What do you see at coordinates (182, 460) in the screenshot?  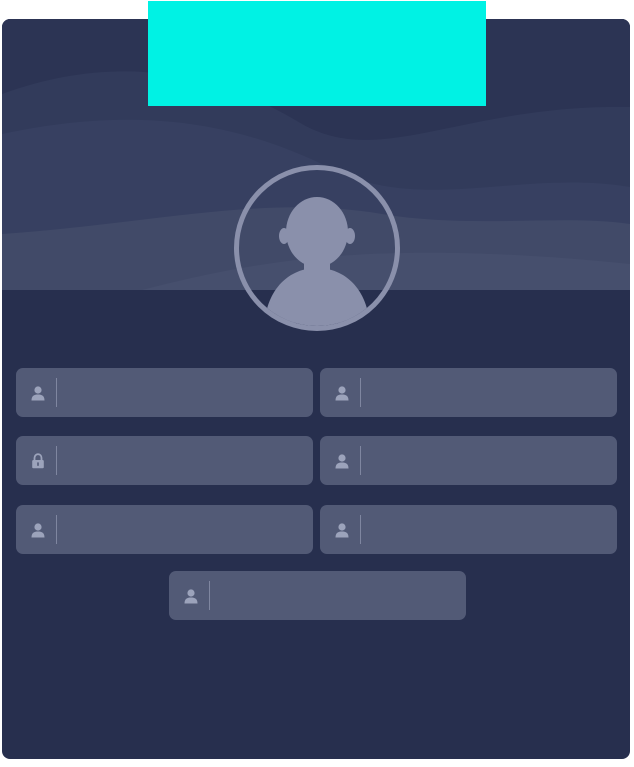 I see `password-input` at bounding box center [182, 460].